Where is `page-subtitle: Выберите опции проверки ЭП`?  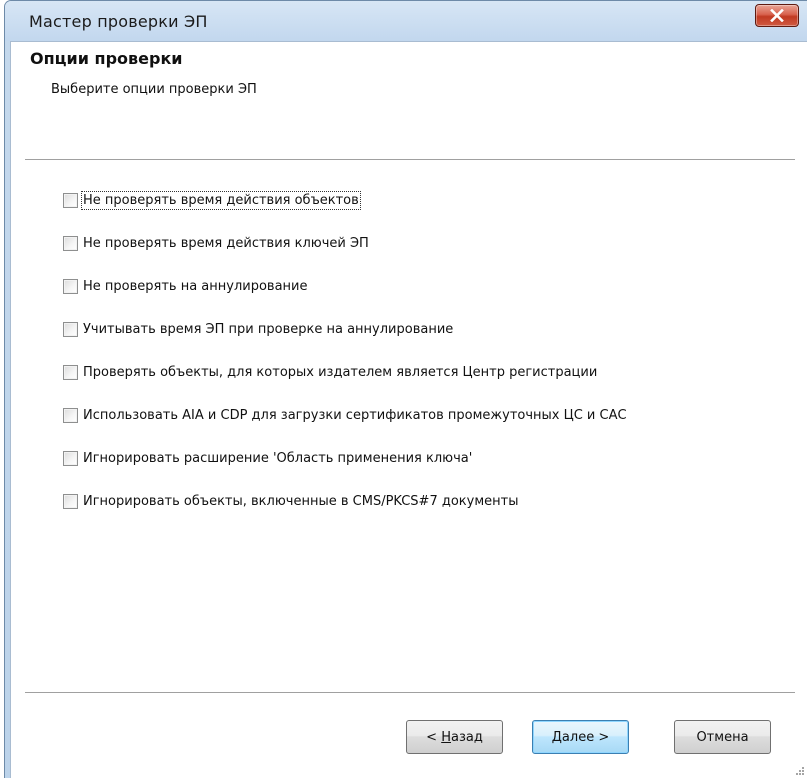 page-subtitle: Выберите опции проверки ЭП is located at coordinates (154, 89).